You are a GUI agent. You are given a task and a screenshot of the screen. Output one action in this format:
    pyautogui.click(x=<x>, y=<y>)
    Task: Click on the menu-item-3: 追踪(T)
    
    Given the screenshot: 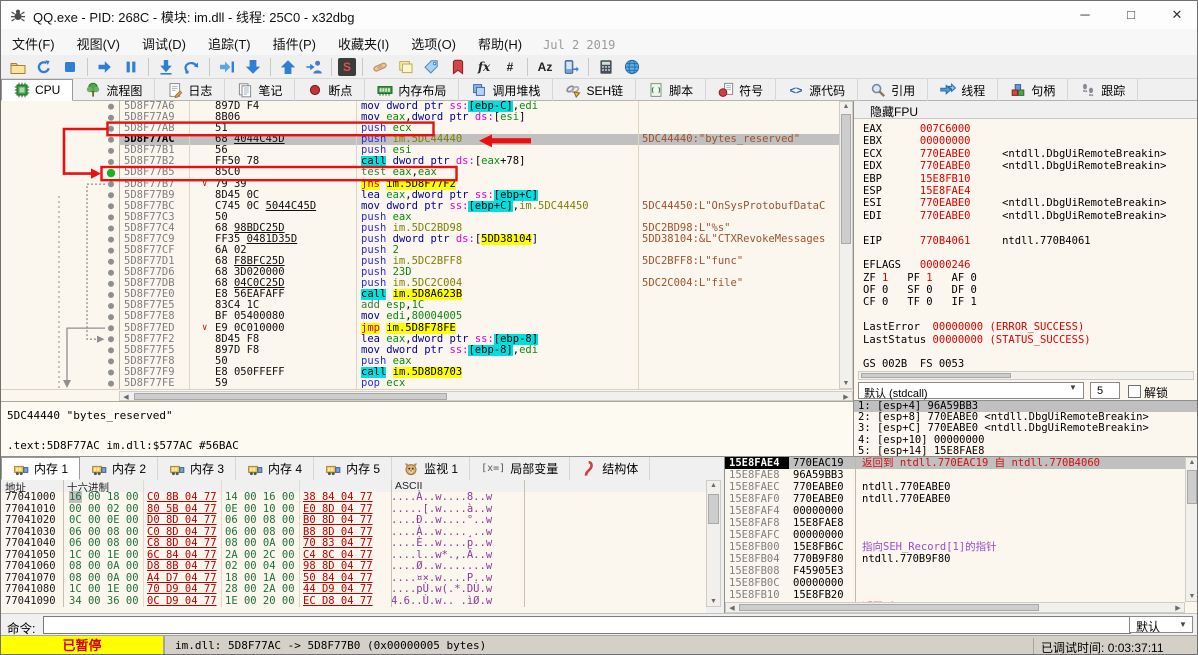 What is the action you would take?
    pyautogui.click(x=229, y=41)
    